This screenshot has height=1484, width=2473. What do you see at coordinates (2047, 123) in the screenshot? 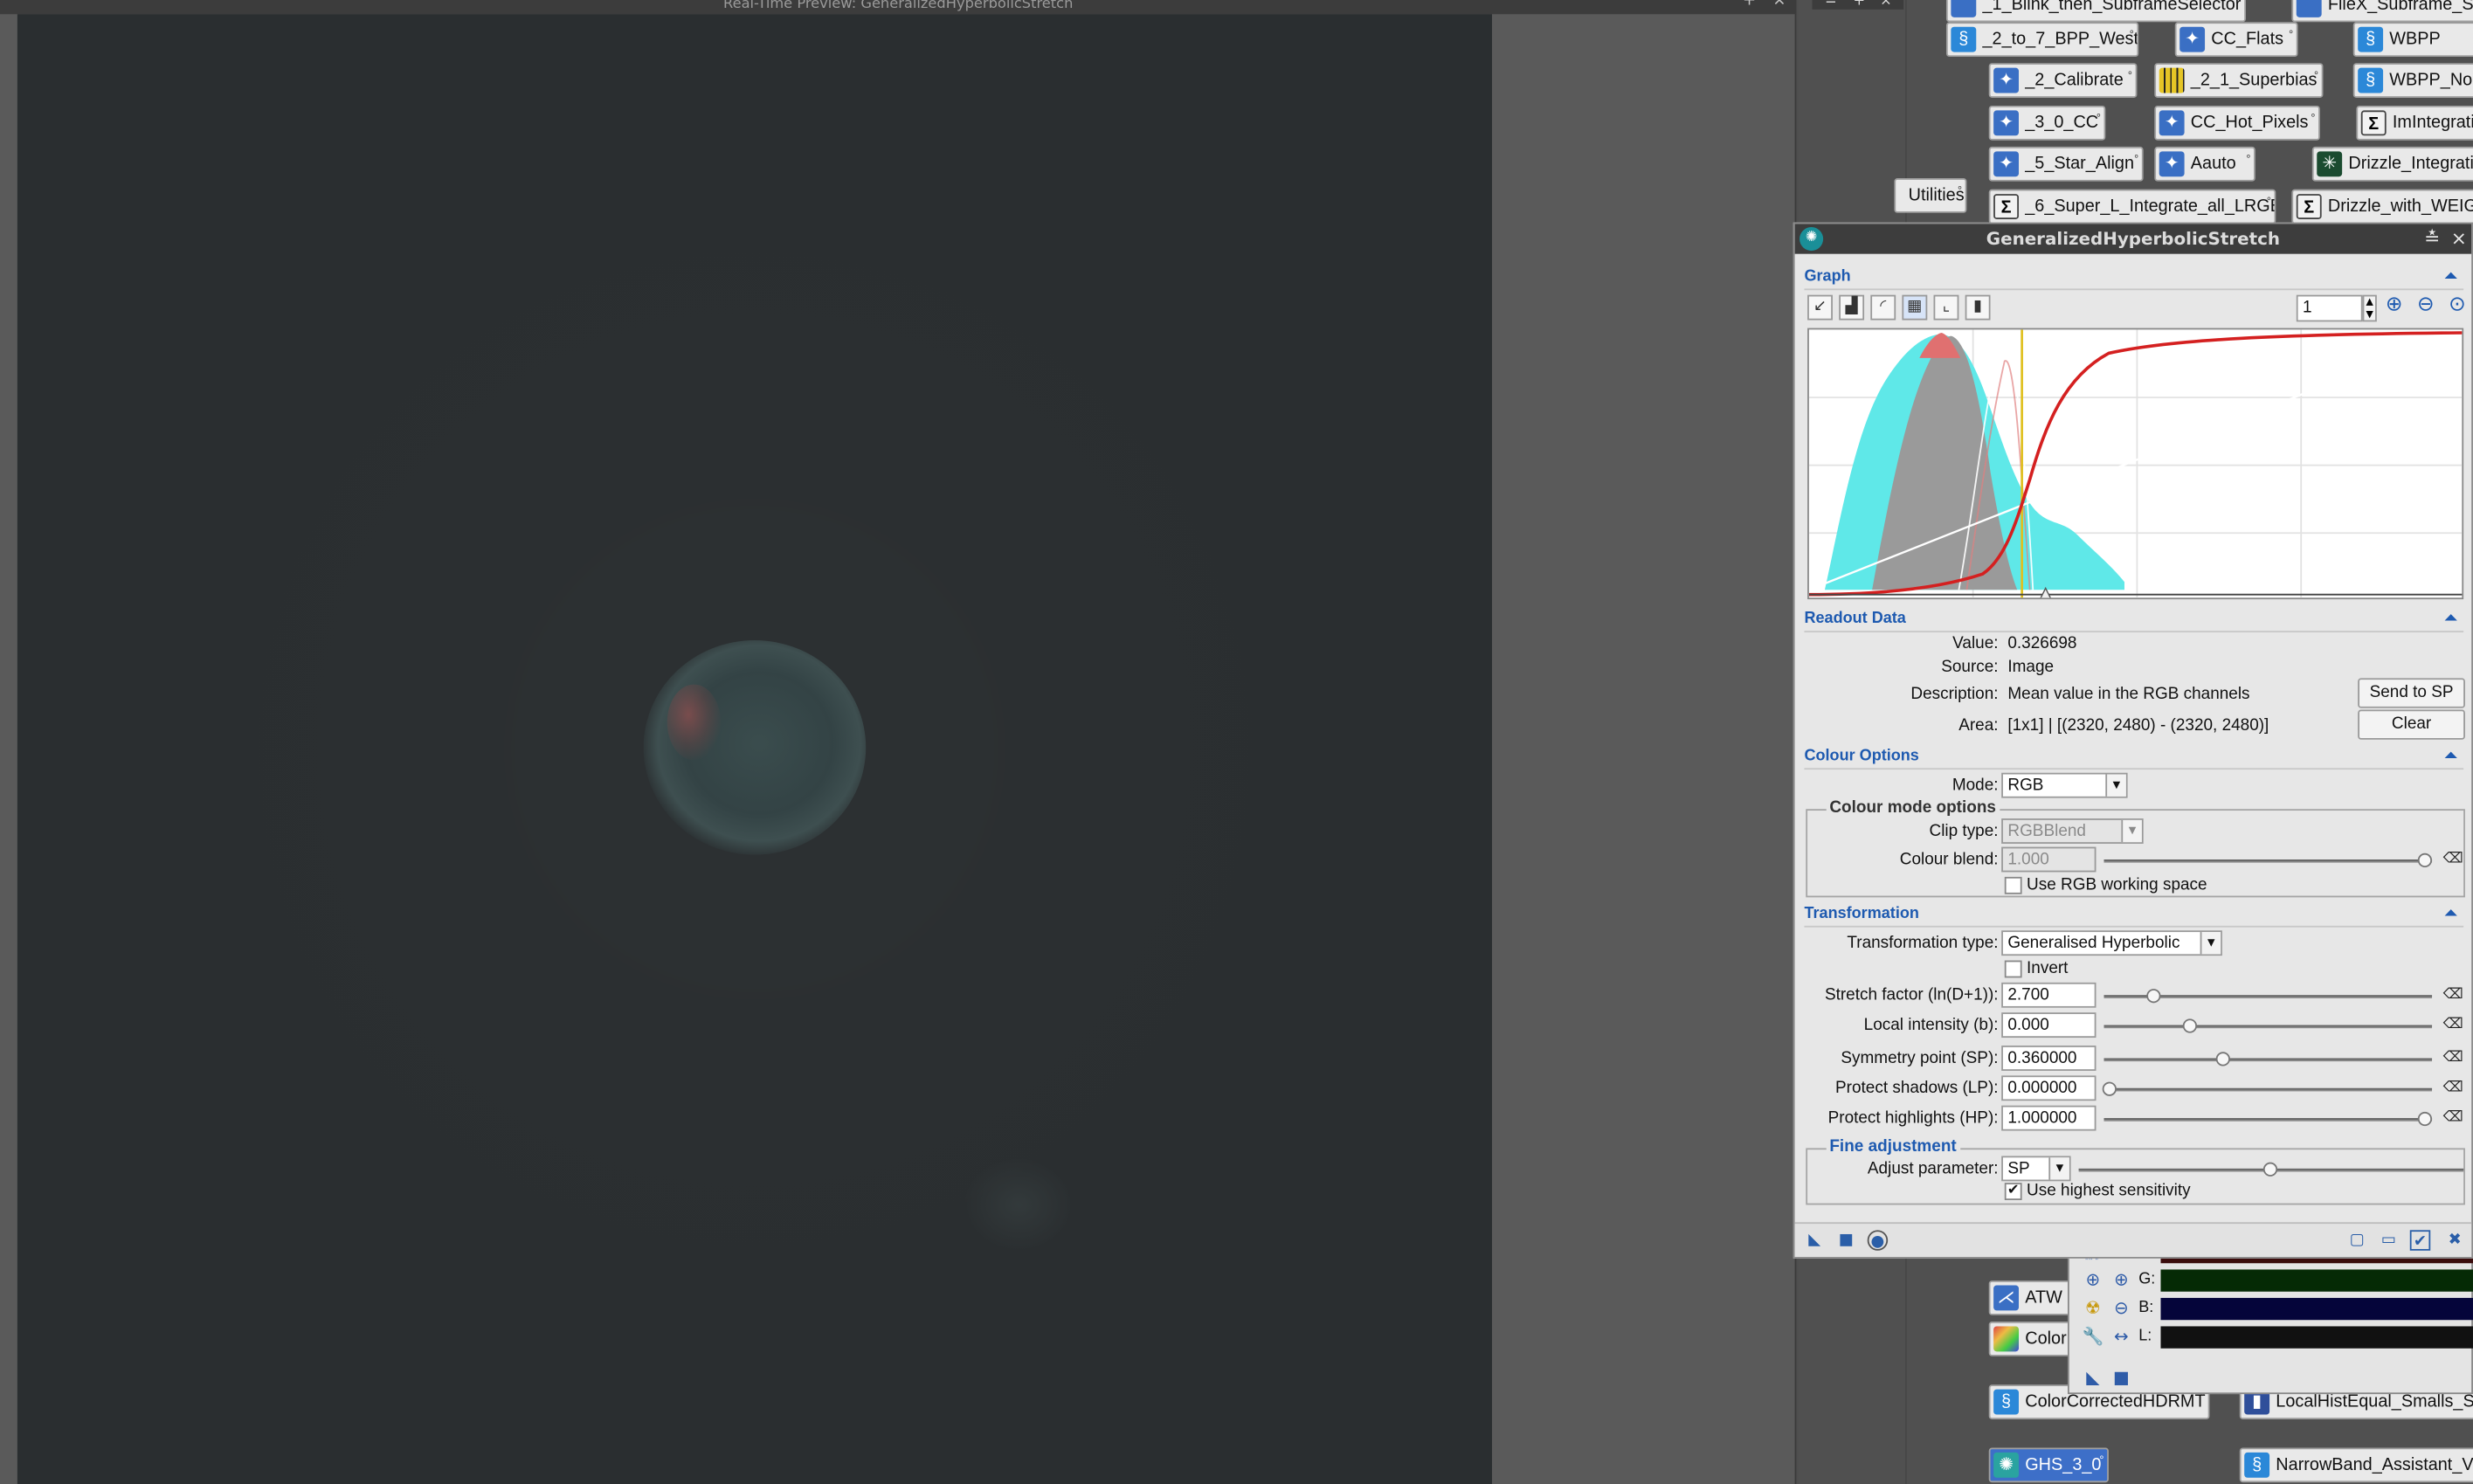
I see `process-icon: ✦ _3_0_CC °` at bounding box center [2047, 123].